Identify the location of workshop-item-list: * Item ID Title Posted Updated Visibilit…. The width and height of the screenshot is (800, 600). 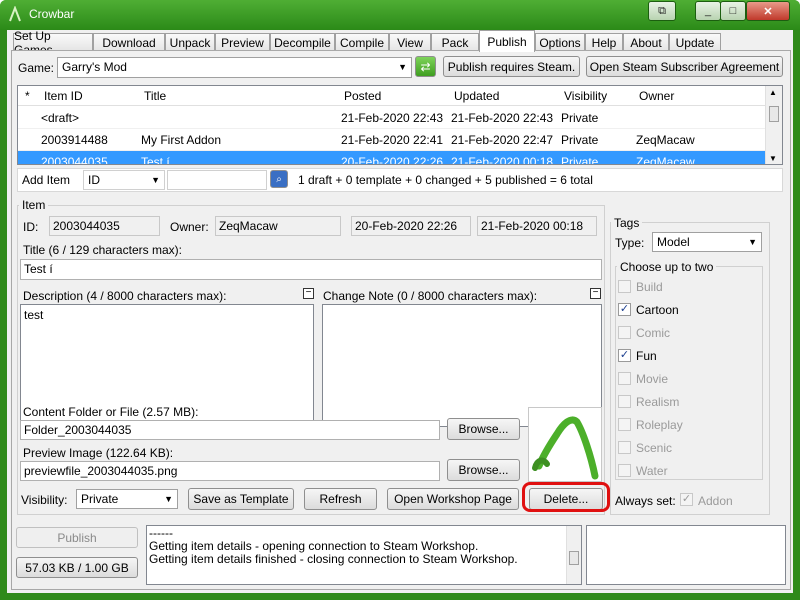
(400, 125).